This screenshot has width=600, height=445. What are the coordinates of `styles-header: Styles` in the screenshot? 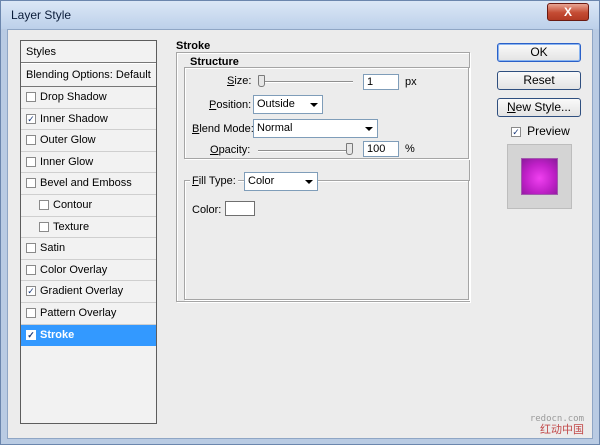 It's located at (88, 52).